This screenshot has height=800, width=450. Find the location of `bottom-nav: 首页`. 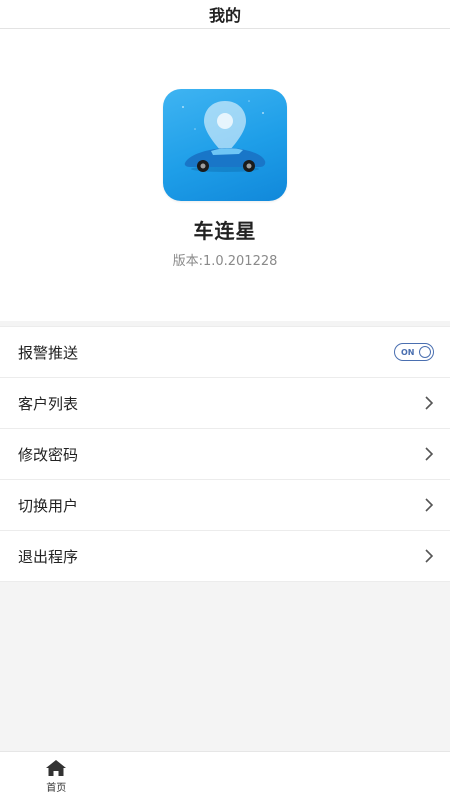

bottom-nav: 首页 is located at coordinates (225, 775).